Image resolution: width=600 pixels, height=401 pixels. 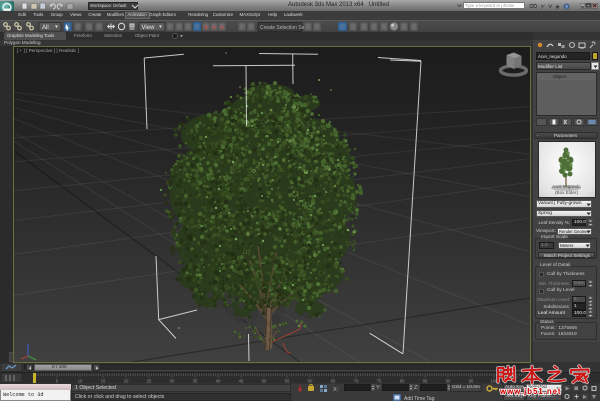 I want to click on svg-text: 35, so click(x=195, y=380).